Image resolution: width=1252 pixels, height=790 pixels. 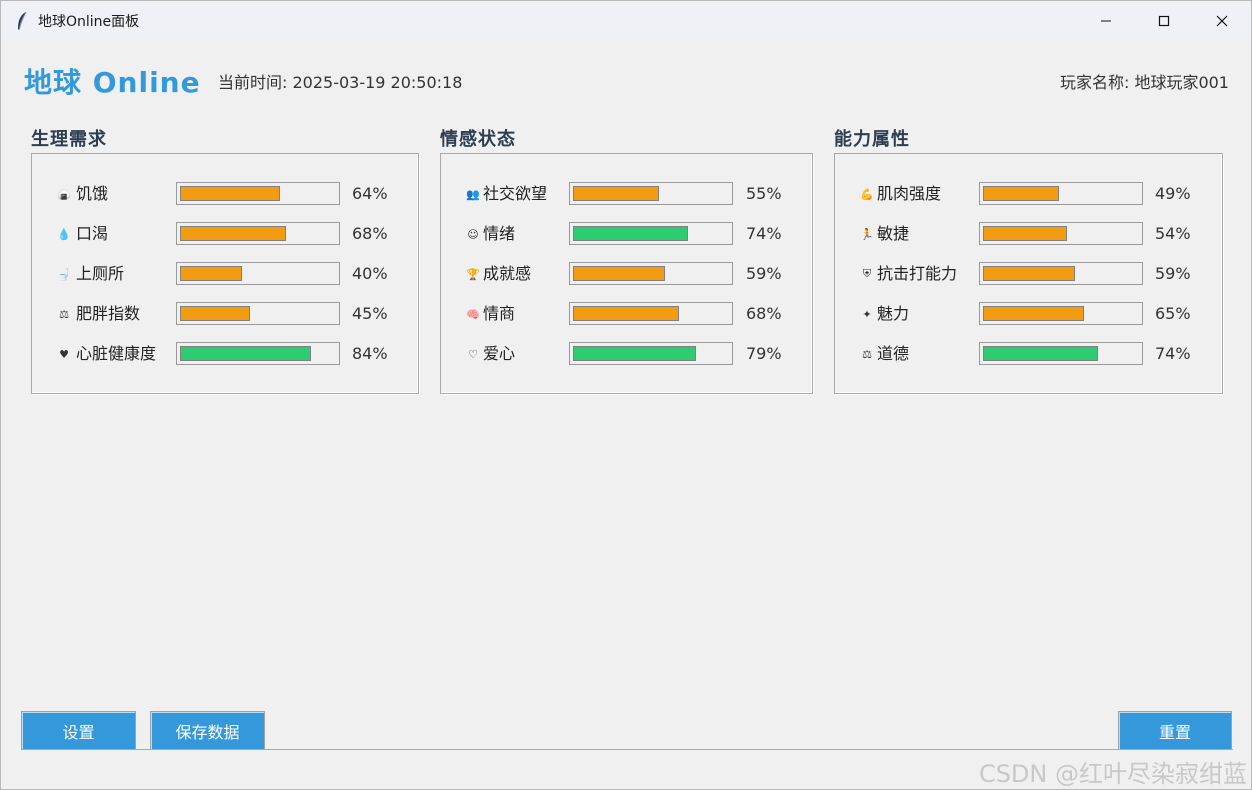 I want to click on stat-row: 💧 口渴 68%, so click(x=225, y=234).